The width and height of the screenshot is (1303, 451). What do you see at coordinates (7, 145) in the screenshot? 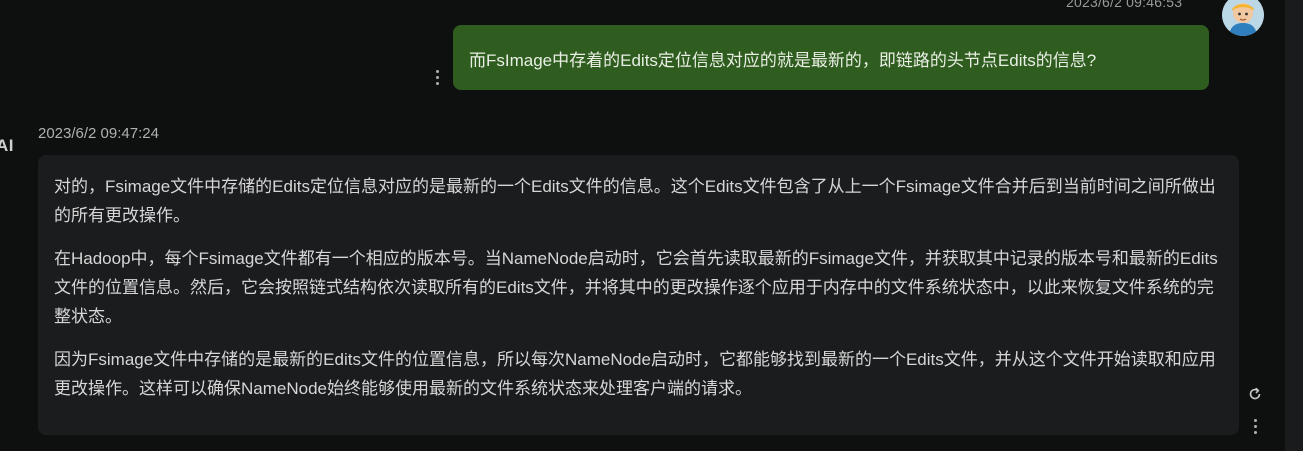
I see `ai-sender-label: AI` at bounding box center [7, 145].